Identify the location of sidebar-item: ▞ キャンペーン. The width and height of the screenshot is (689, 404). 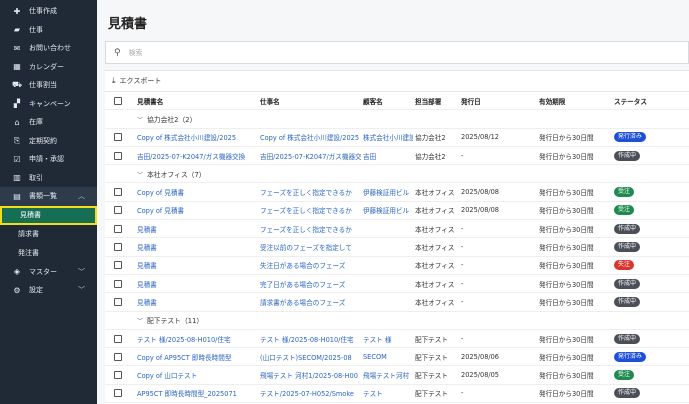
(48, 104).